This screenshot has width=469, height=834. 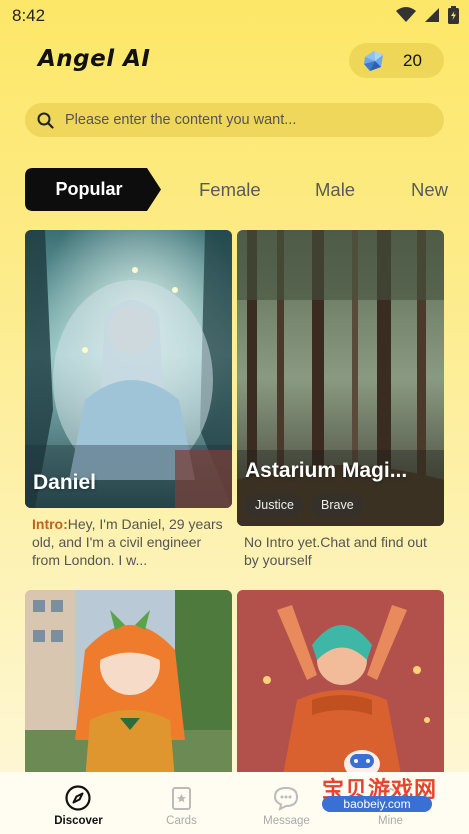 What do you see at coordinates (94, 59) in the screenshot?
I see `app-title: Angel AI` at bounding box center [94, 59].